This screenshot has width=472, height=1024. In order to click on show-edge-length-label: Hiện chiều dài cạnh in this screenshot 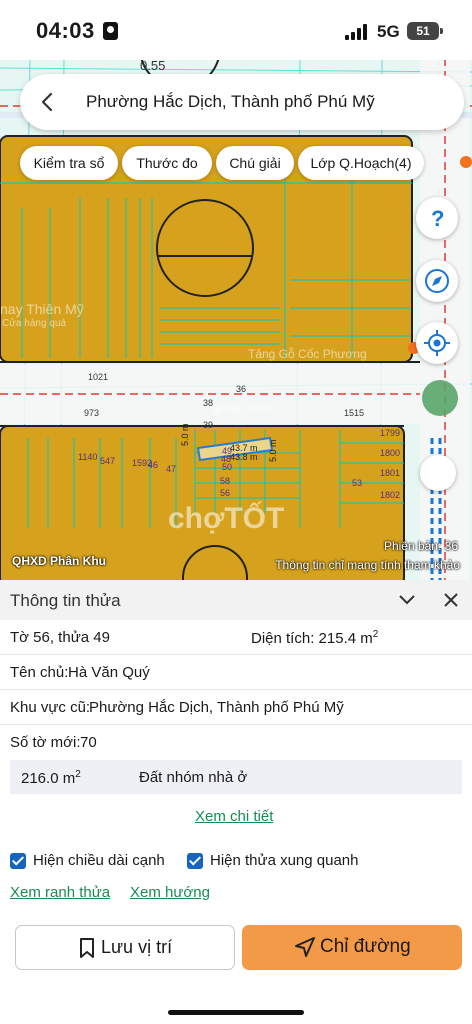, I will do `click(99, 860)`.